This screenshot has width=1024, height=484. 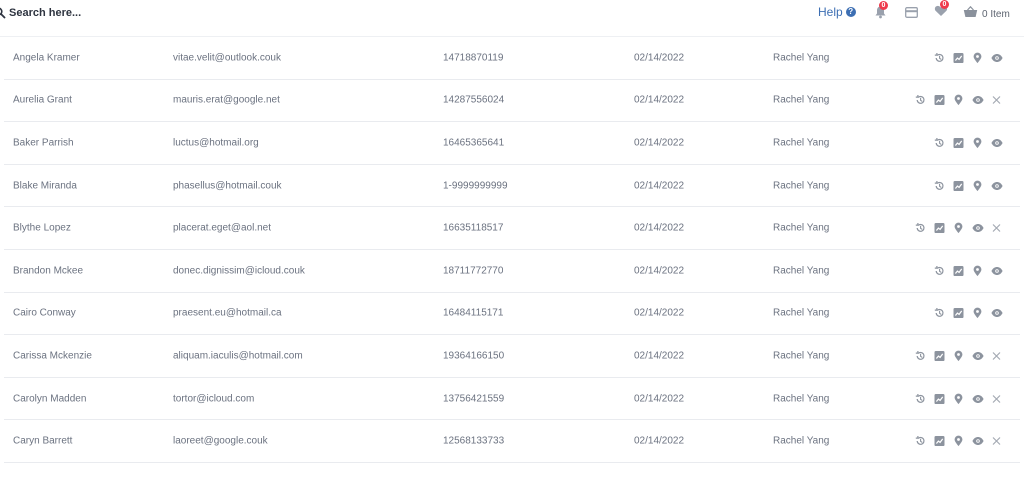 What do you see at coordinates (996, 14) in the screenshot?
I see `cart-label: 0 Item` at bounding box center [996, 14].